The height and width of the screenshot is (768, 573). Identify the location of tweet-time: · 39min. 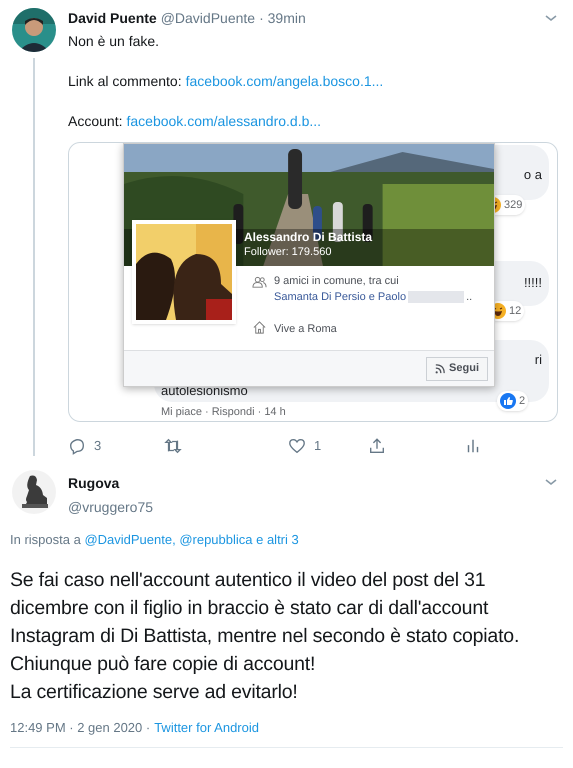
(282, 18).